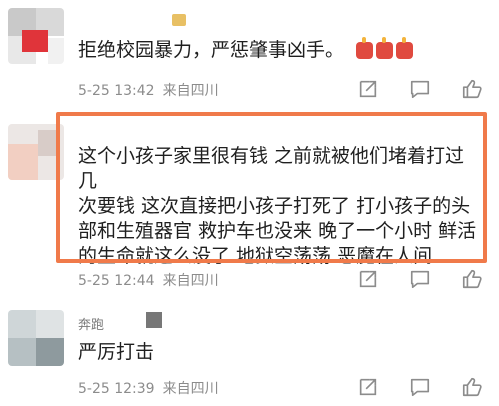 Image resolution: width=499 pixels, height=406 pixels. I want to click on timestamp: 5-25 12:44, so click(116, 281).